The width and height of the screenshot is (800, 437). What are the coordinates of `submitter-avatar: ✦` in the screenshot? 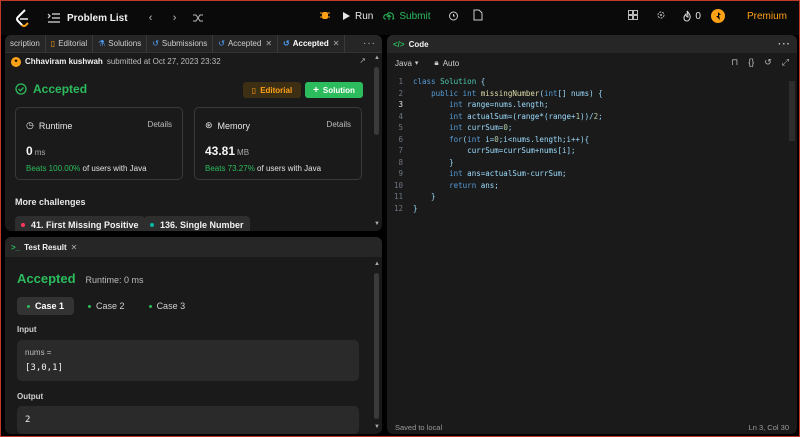 It's located at (16, 61).